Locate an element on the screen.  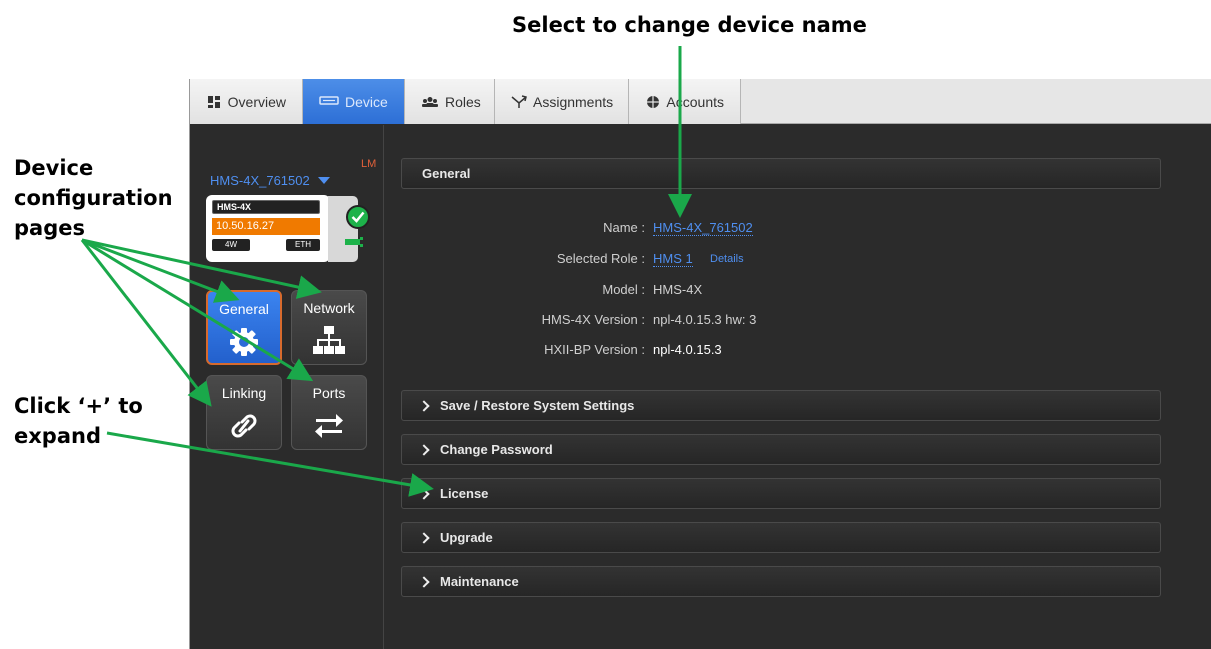
annotation-device-config: Device configuration pages is located at coordinates (99, 198).